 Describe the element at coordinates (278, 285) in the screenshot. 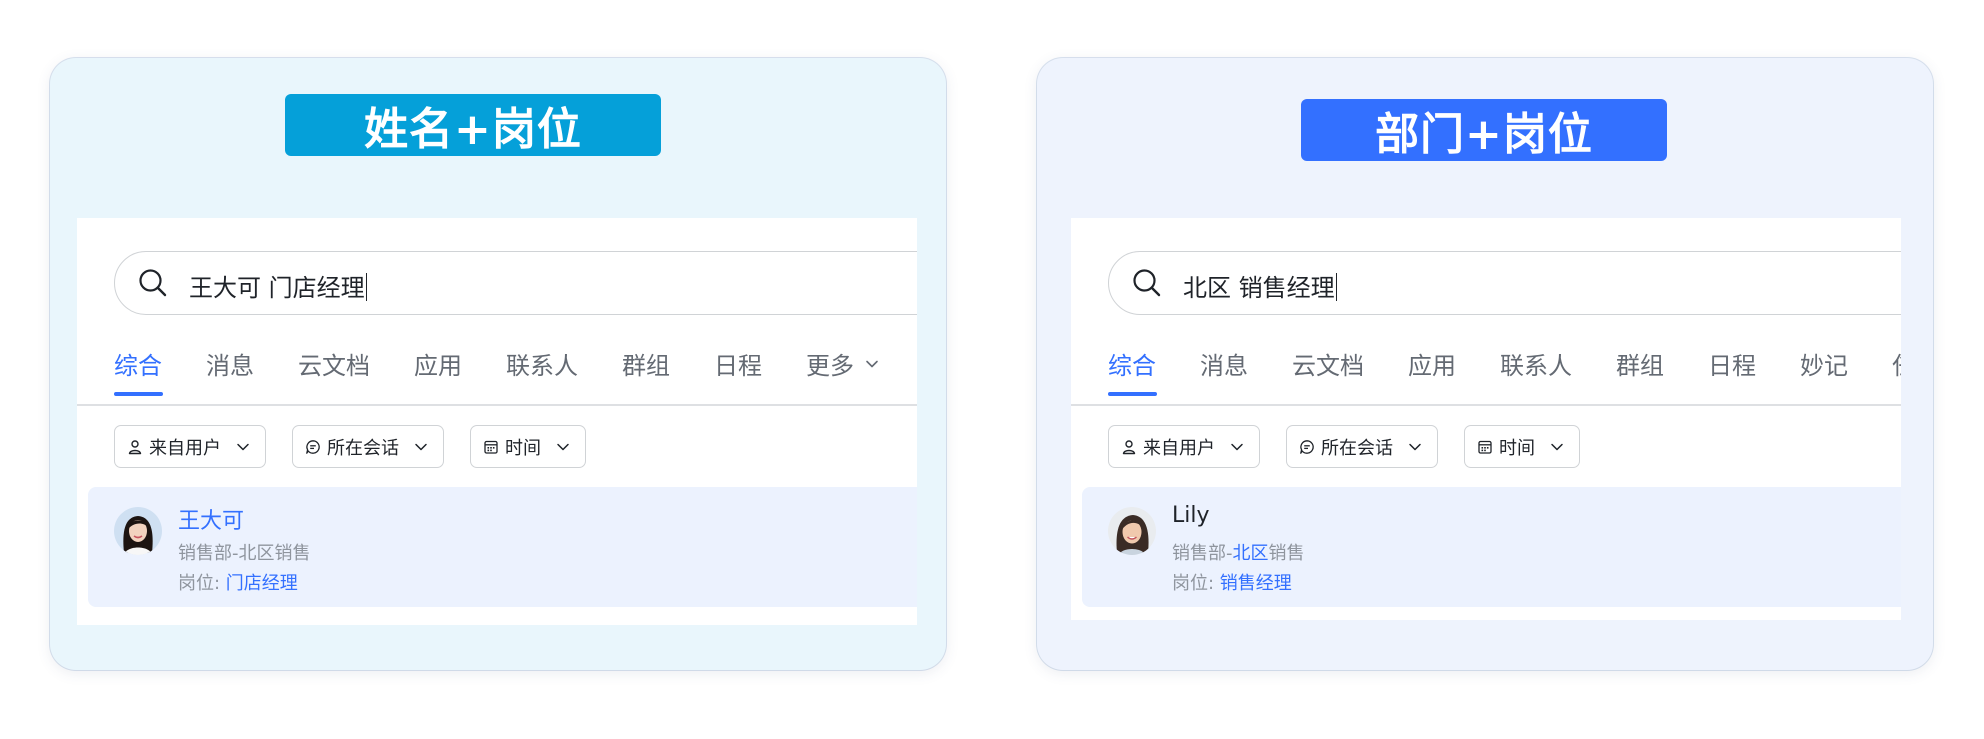

I see `search-query: 王大可 门店经理` at that location.